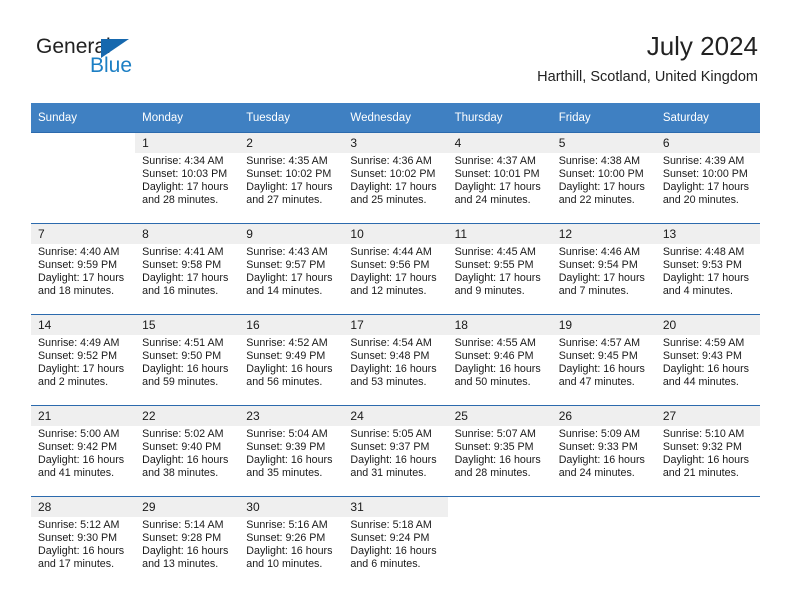 Image resolution: width=792 pixels, height=612 pixels. What do you see at coordinates (390, 356) in the screenshot?
I see `day-detail-line: Sunset: 9:48 PM` at bounding box center [390, 356].